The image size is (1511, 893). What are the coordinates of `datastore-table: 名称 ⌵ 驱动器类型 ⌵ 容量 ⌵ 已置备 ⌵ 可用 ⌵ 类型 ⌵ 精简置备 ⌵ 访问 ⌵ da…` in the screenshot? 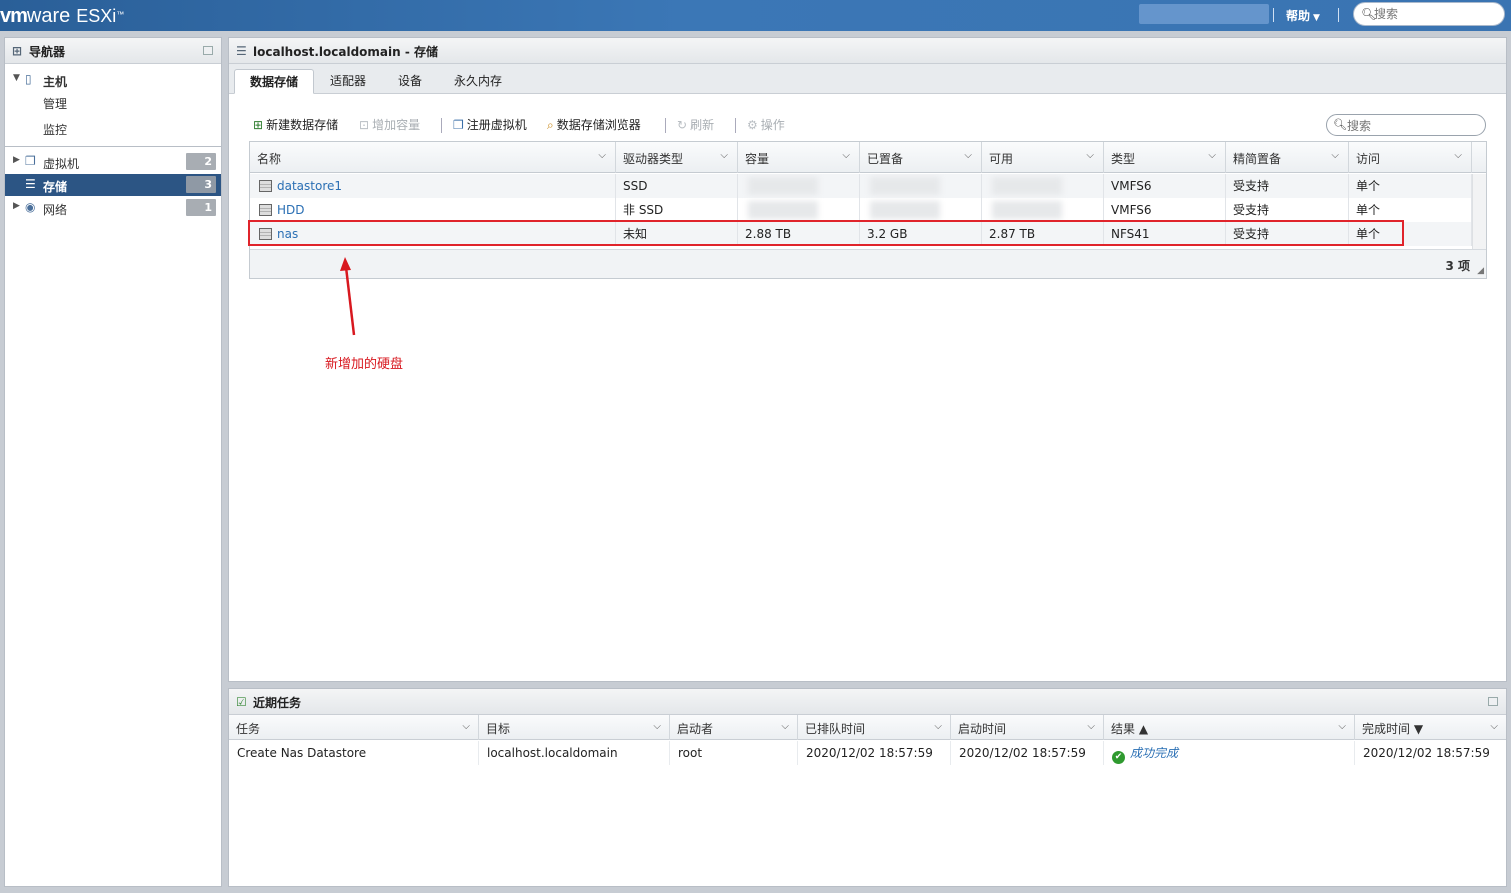 It's located at (868, 210).